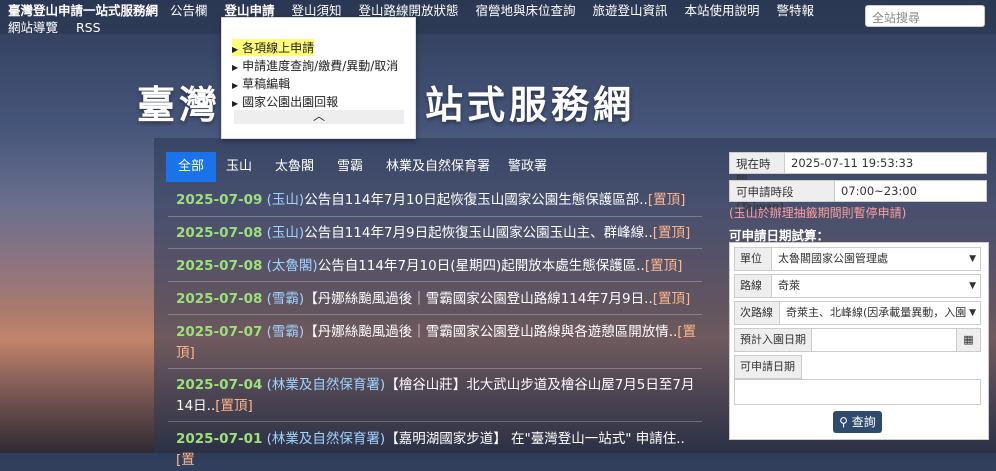 This screenshot has height=471, width=996. Describe the element at coordinates (863, 422) in the screenshot. I see `query-button-label: 查詢` at that location.